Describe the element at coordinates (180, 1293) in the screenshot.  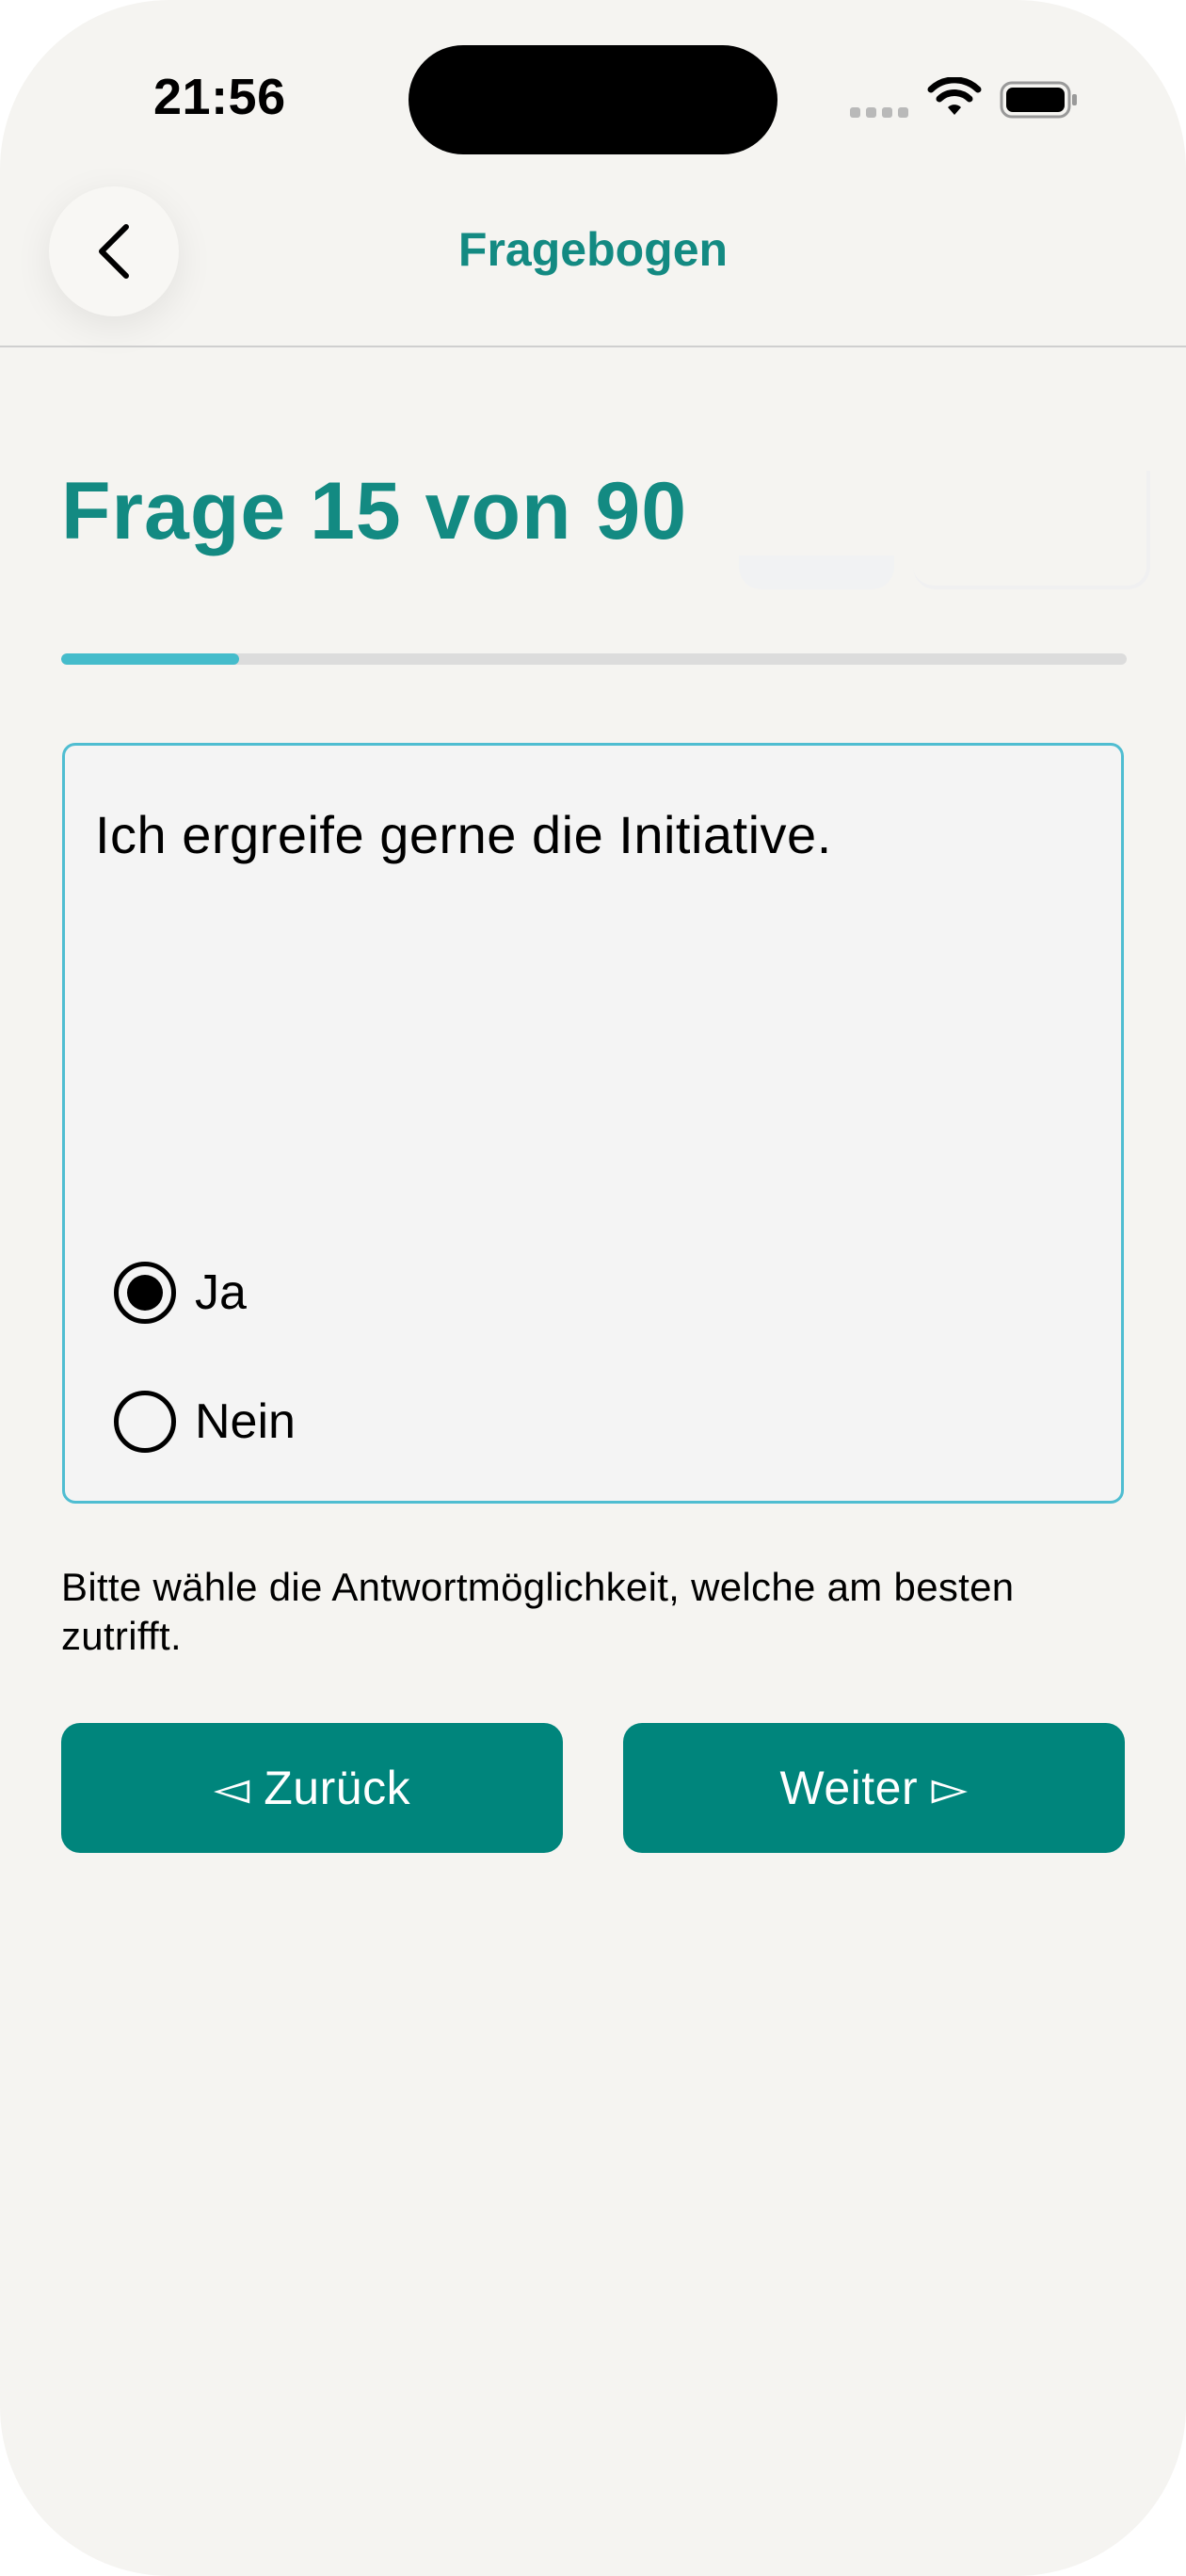
I see `option-ja: Ja` at that location.